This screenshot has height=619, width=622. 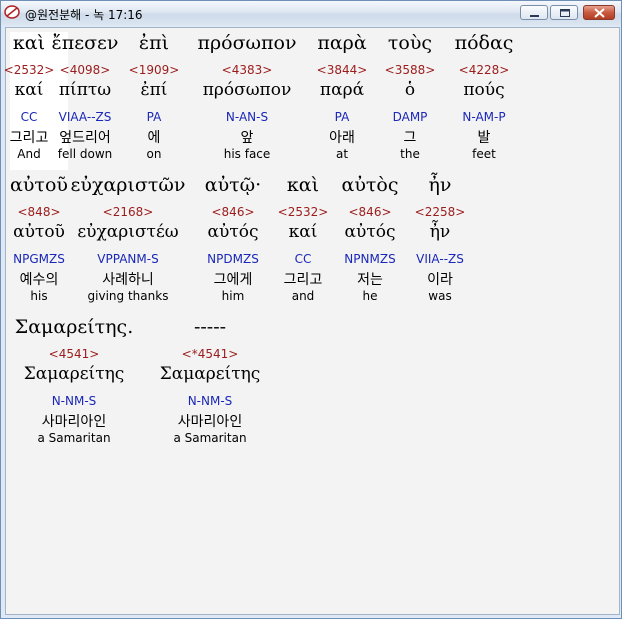 I want to click on token-strong: <2258>, so click(x=440, y=212).